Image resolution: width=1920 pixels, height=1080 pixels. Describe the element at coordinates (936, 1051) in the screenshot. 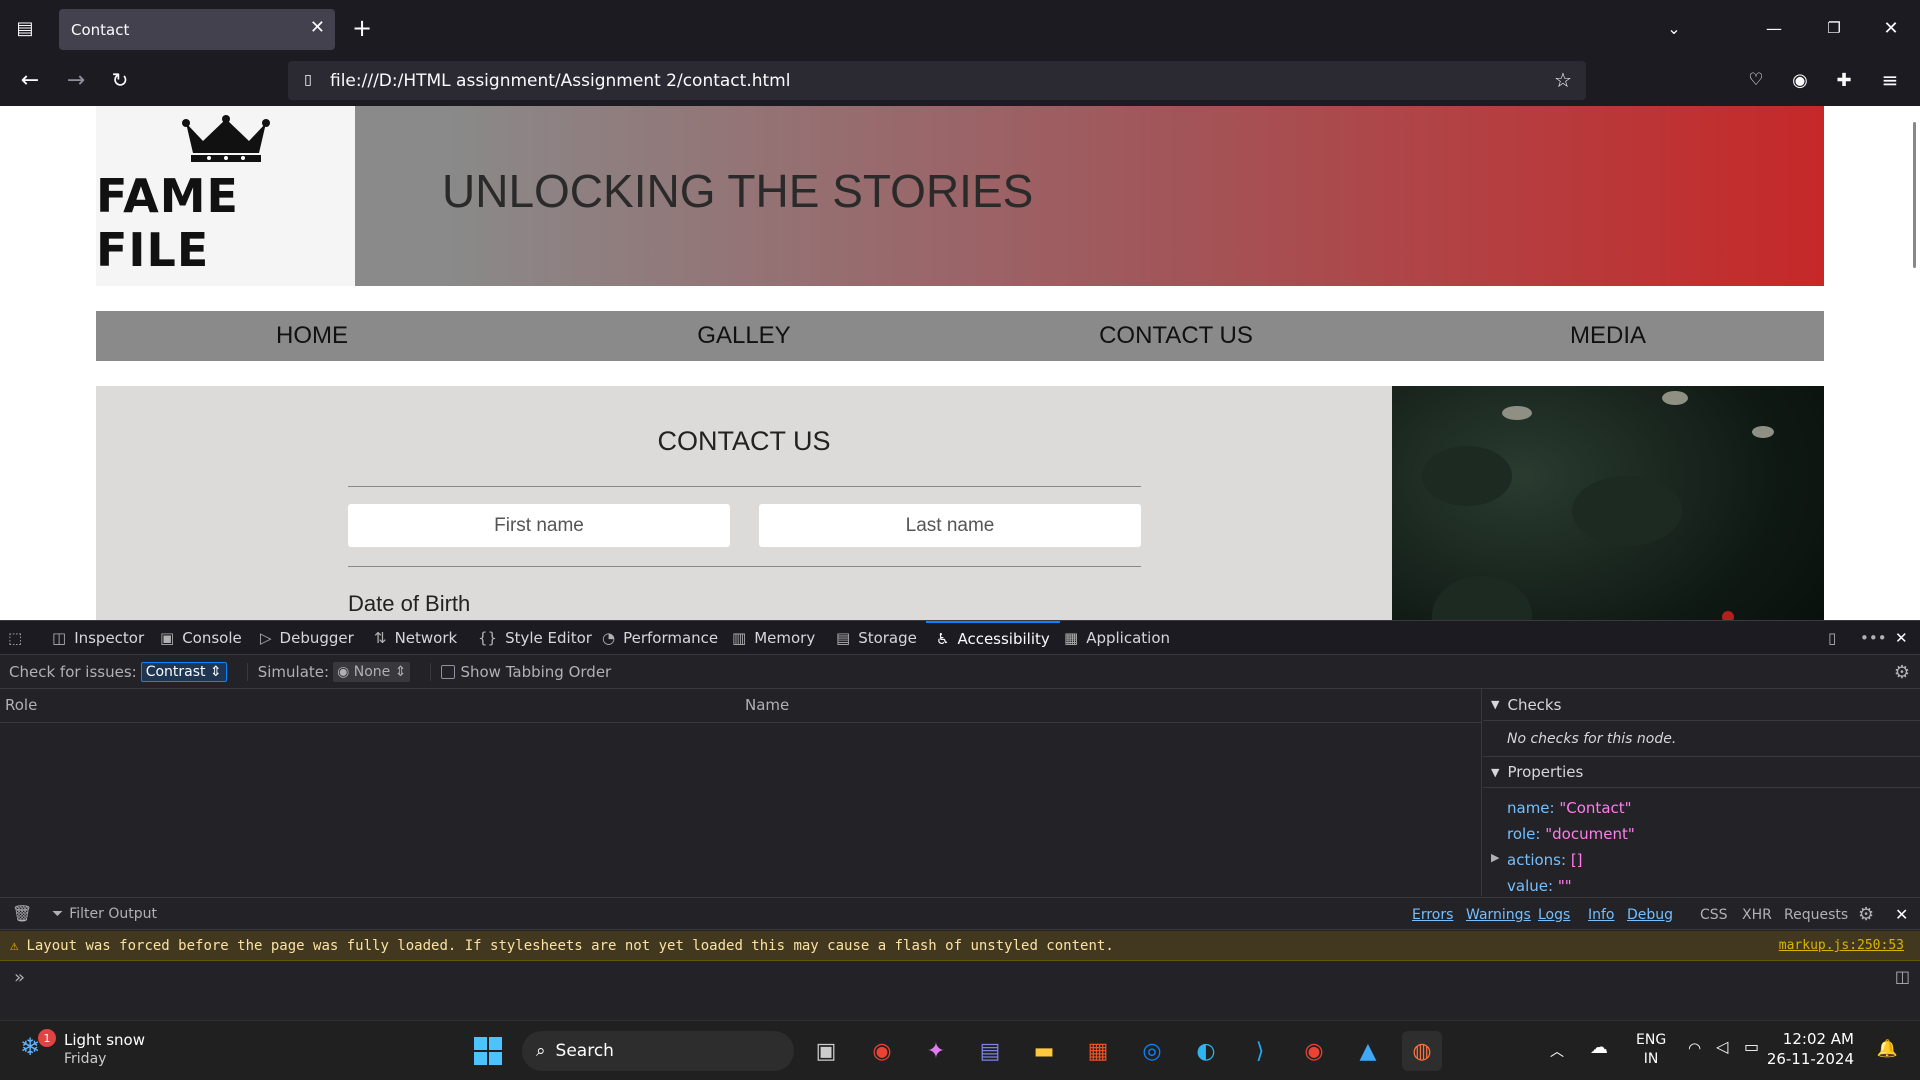

I see `copilot-icon: ✦` at that location.